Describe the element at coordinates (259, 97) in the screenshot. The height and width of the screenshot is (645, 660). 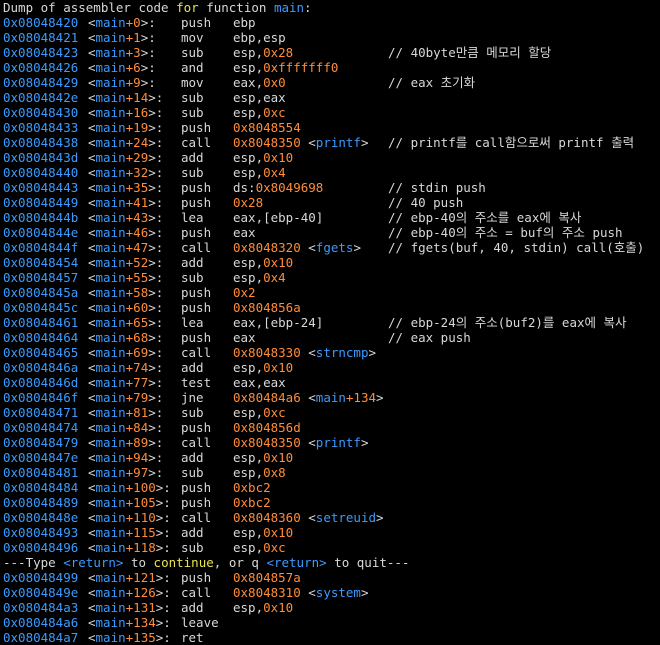
I see `operands: esp,eax` at that location.